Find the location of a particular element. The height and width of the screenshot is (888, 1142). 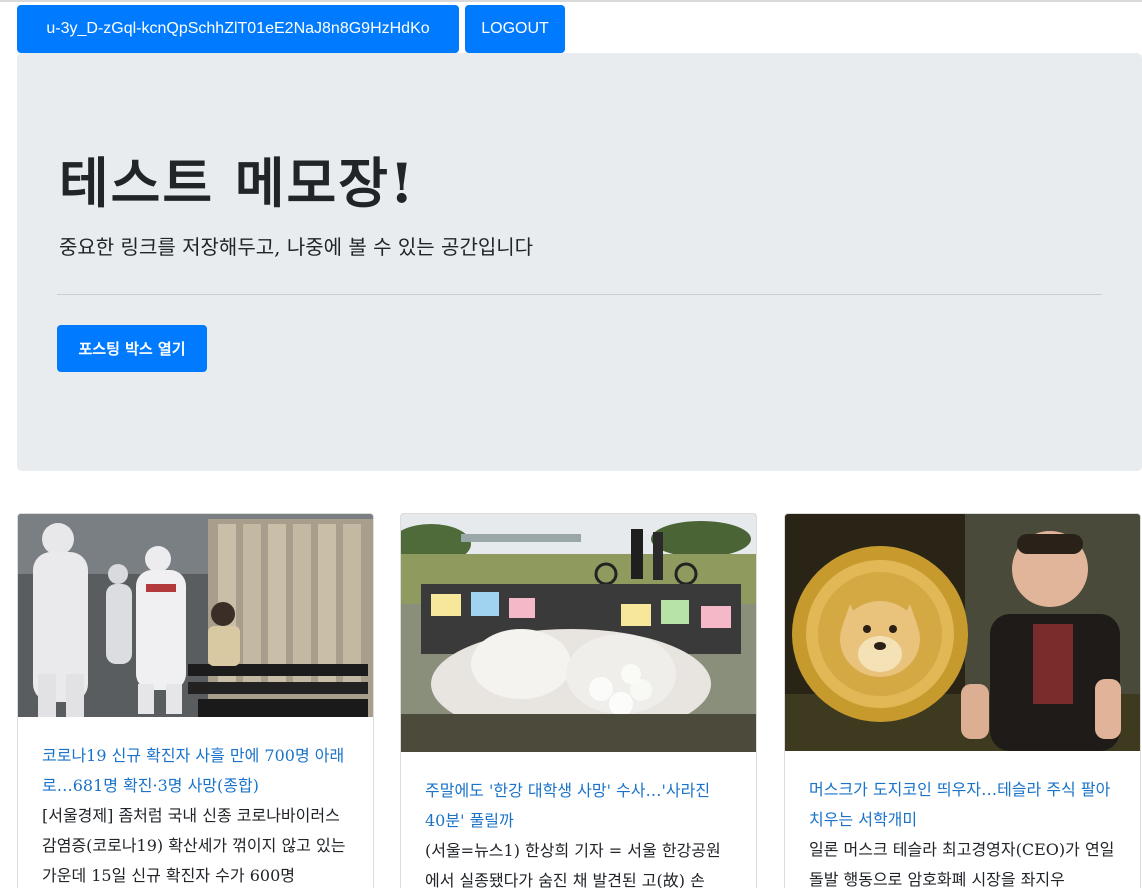

article-title-link: 머스크가 도지코인 띄우자…테슬라 주식 팔아치우는 서학개미 is located at coordinates (962, 805).